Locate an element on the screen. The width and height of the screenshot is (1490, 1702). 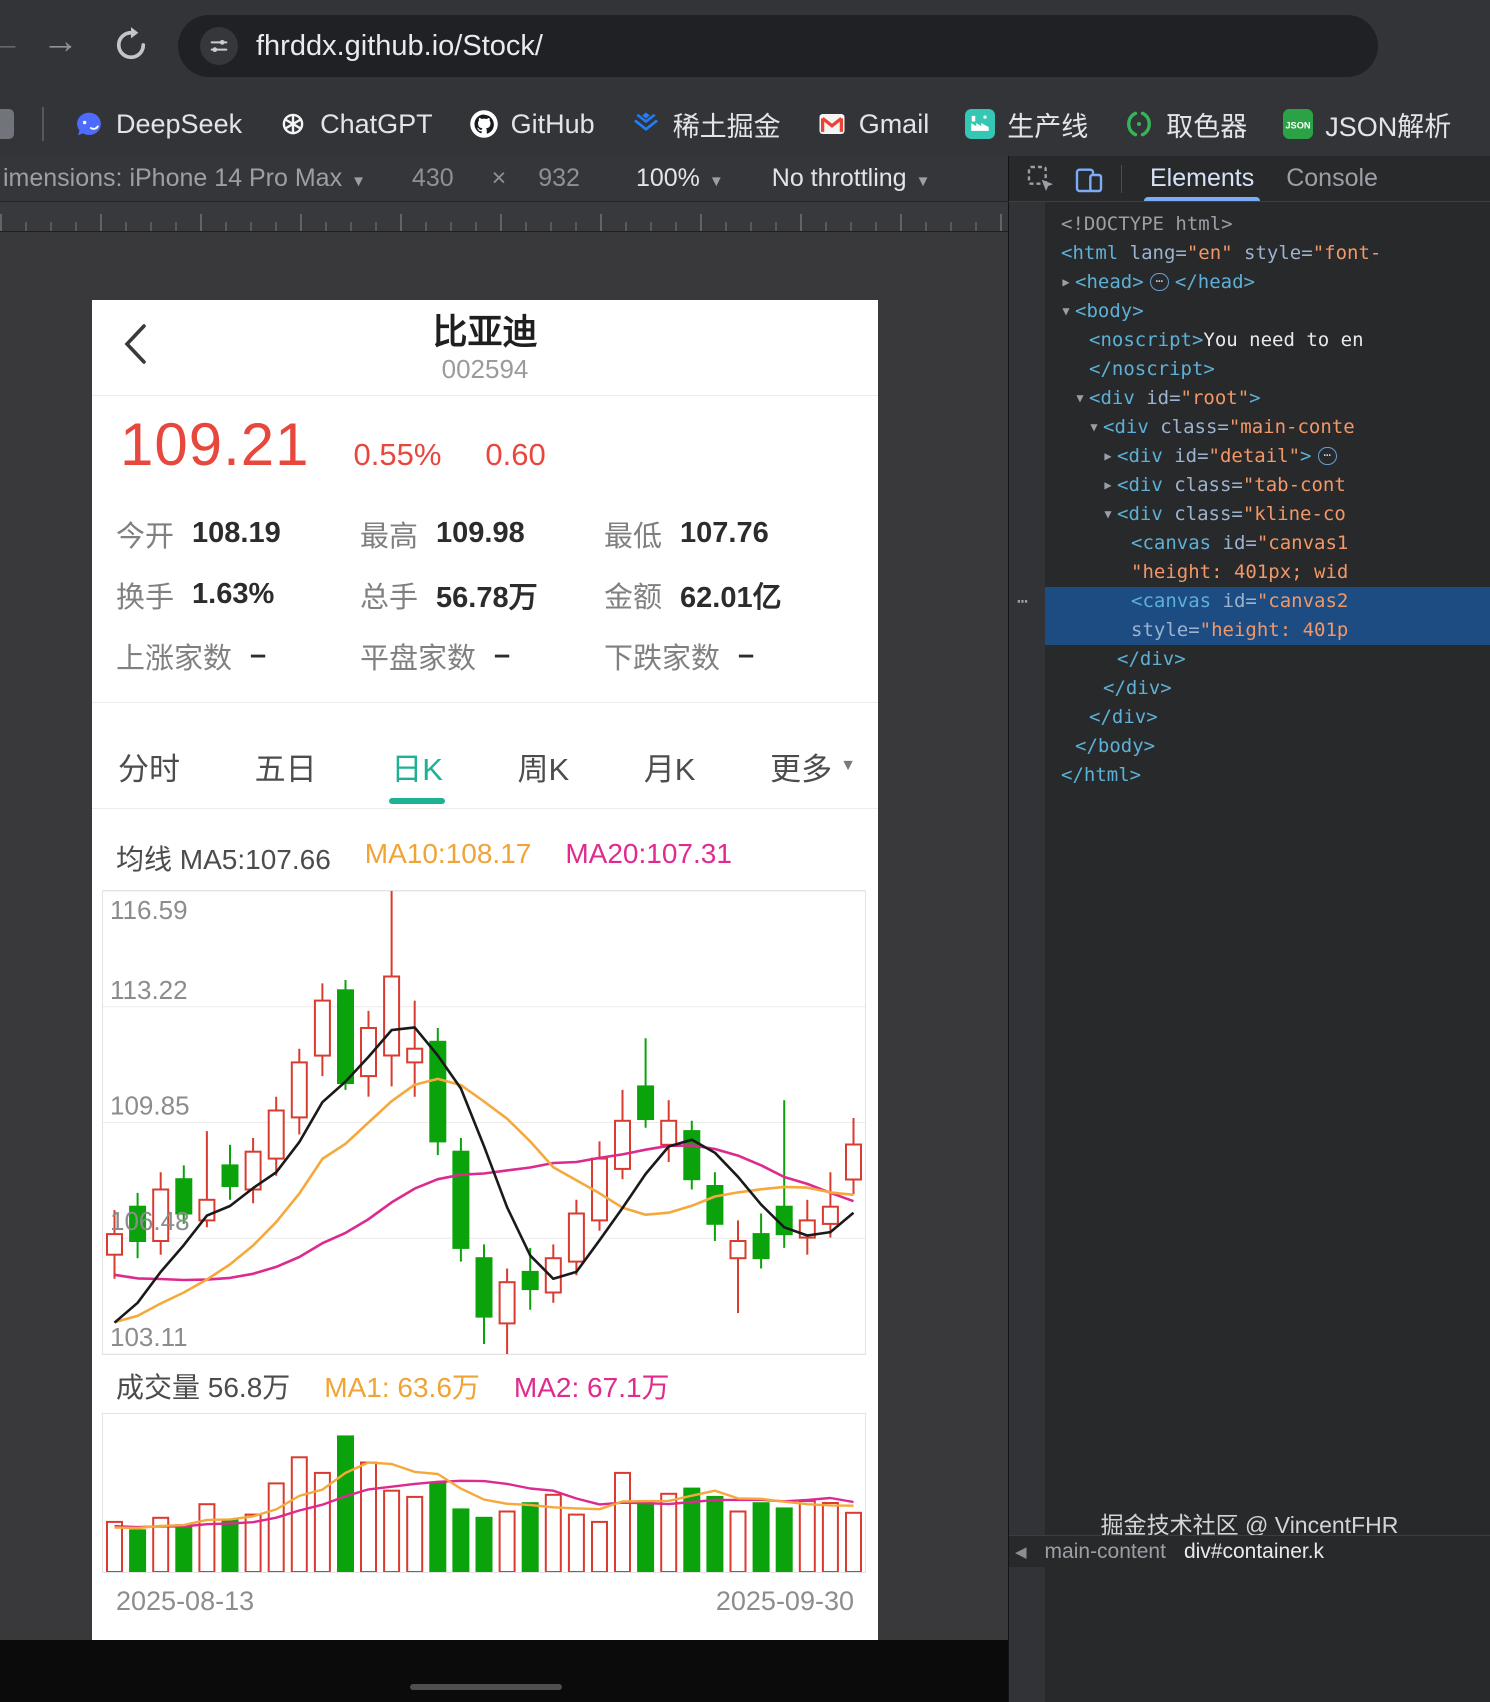
dom-tree-node: ▼ <div id="root"> is located at coordinates (1267, 398).